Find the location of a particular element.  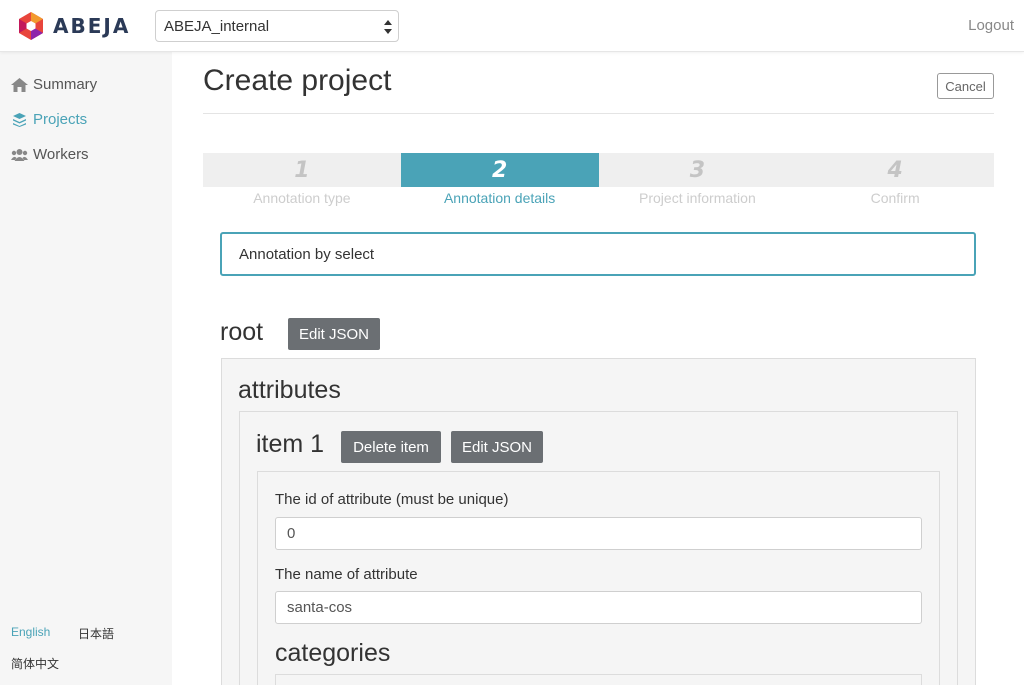

step-label-annotation-details: Annotation details is located at coordinates (499, 198).